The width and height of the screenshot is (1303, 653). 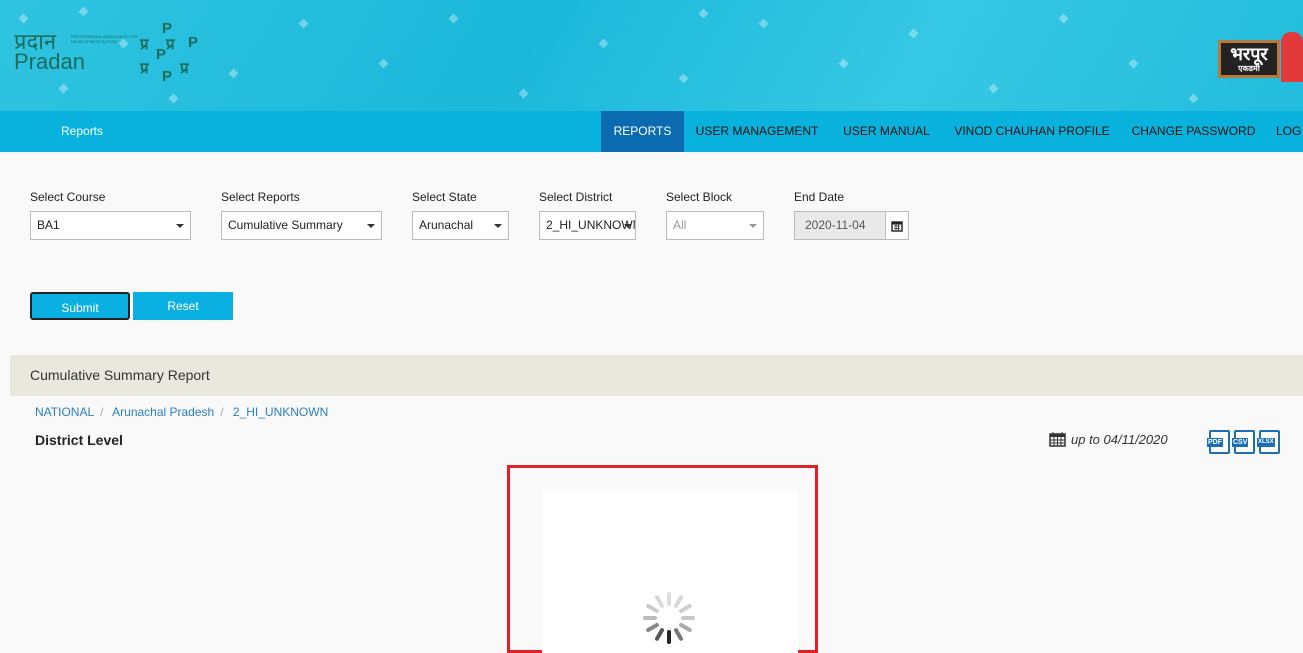 I want to click on reports-select: Cumulative Summary, so click(x=301, y=225).